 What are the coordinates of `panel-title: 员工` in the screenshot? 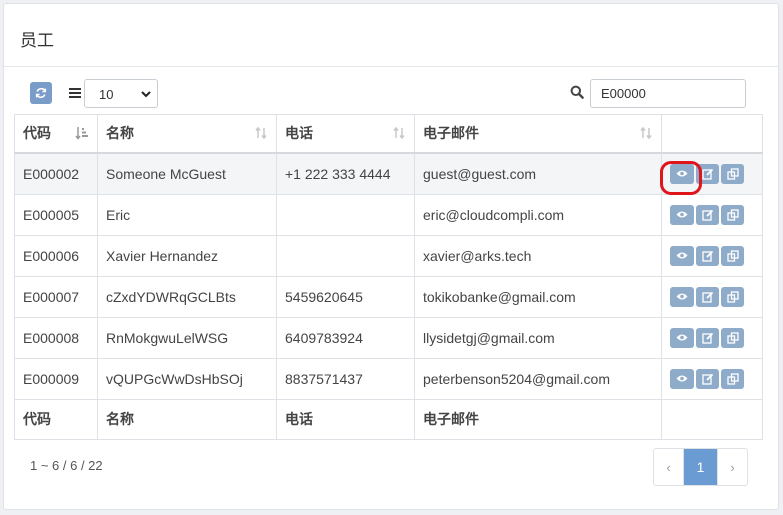 It's located at (391, 35).